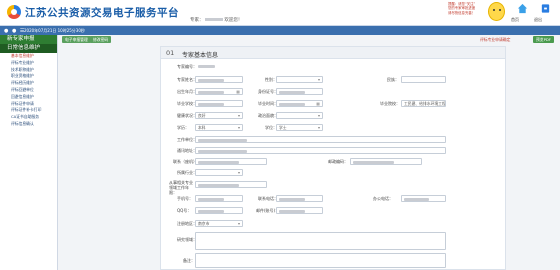 This screenshot has width=560, height=270. I want to click on label-name: 专家姓名：, so click(187, 79).